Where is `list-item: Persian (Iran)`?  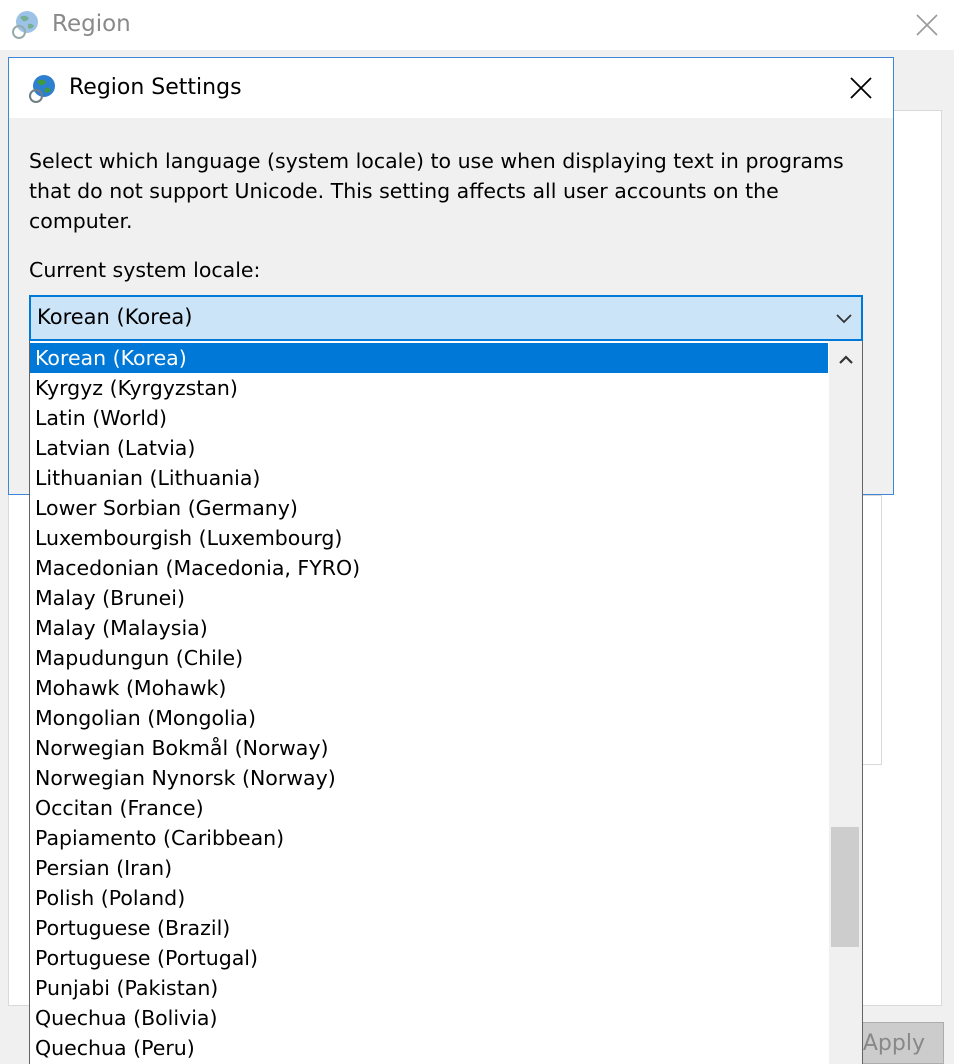
list-item: Persian (Iran) is located at coordinates (429, 868).